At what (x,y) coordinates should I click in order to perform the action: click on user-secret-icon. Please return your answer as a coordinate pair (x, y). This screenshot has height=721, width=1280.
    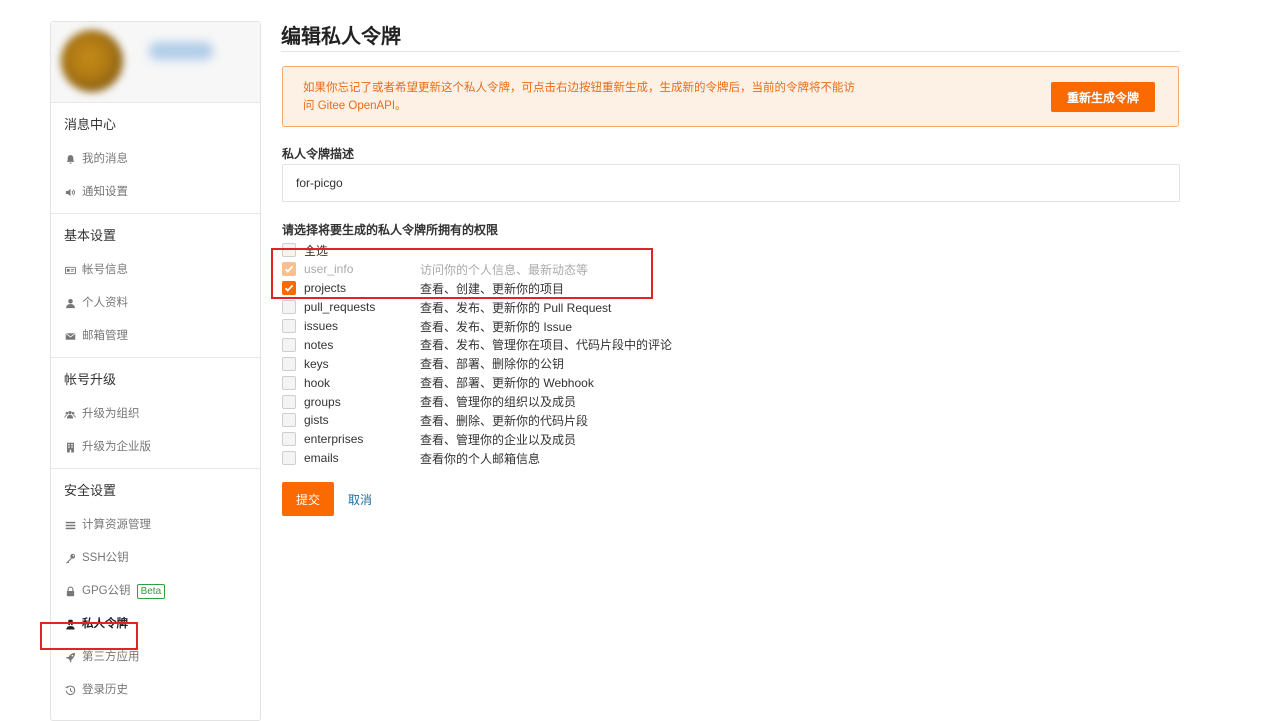
    Looking at the image, I should click on (70, 625).